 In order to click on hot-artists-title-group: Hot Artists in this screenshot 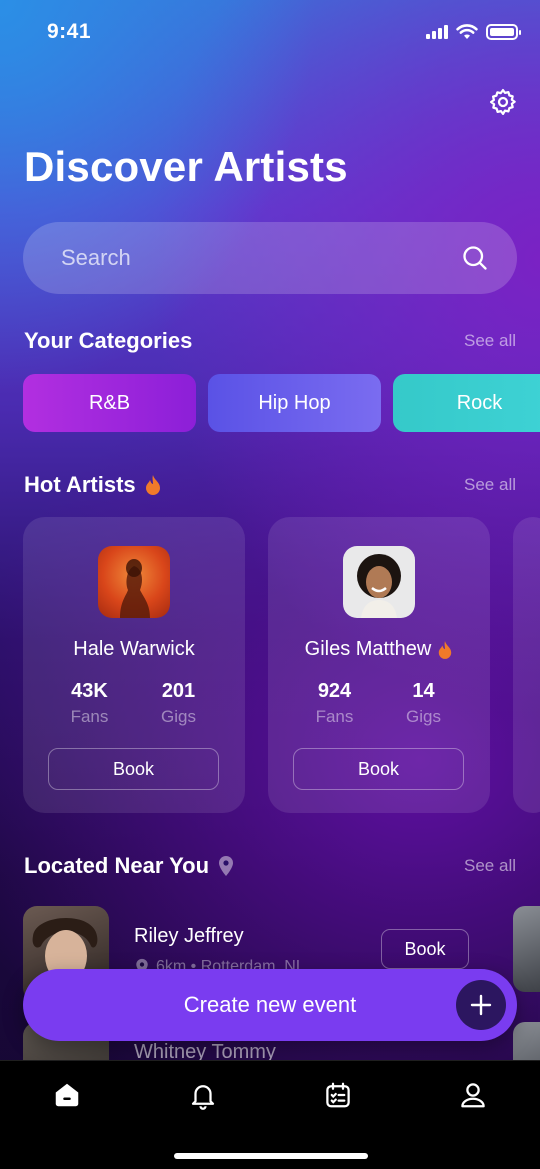, I will do `click(93, 485)`.